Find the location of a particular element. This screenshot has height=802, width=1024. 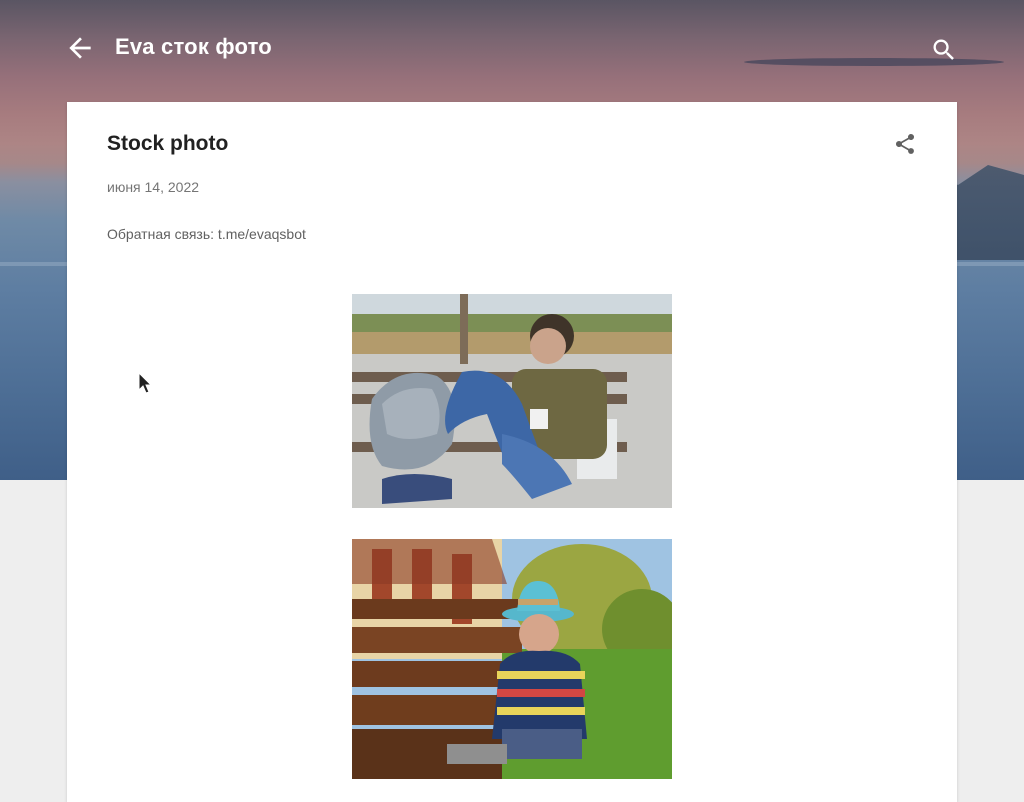

search-icon is located at coordinates (943, 49).